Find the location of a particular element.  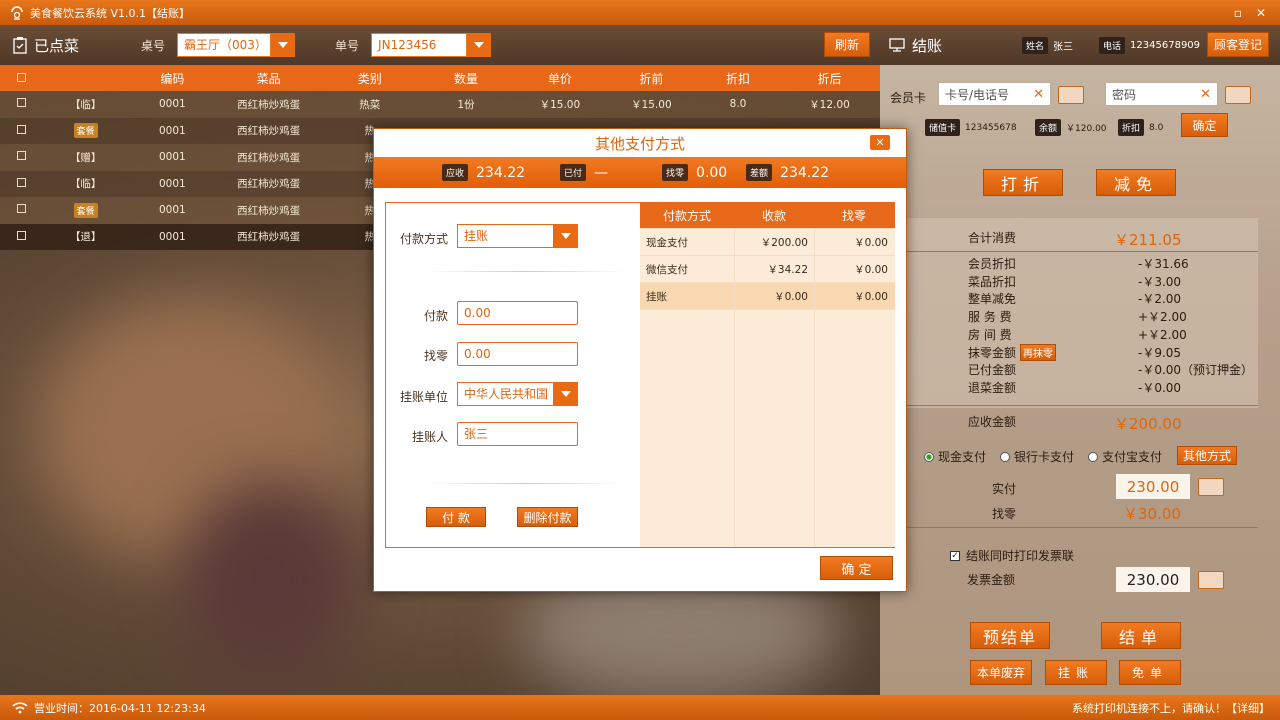

pay-button: 付 款 is located at coordinates (456, 517).